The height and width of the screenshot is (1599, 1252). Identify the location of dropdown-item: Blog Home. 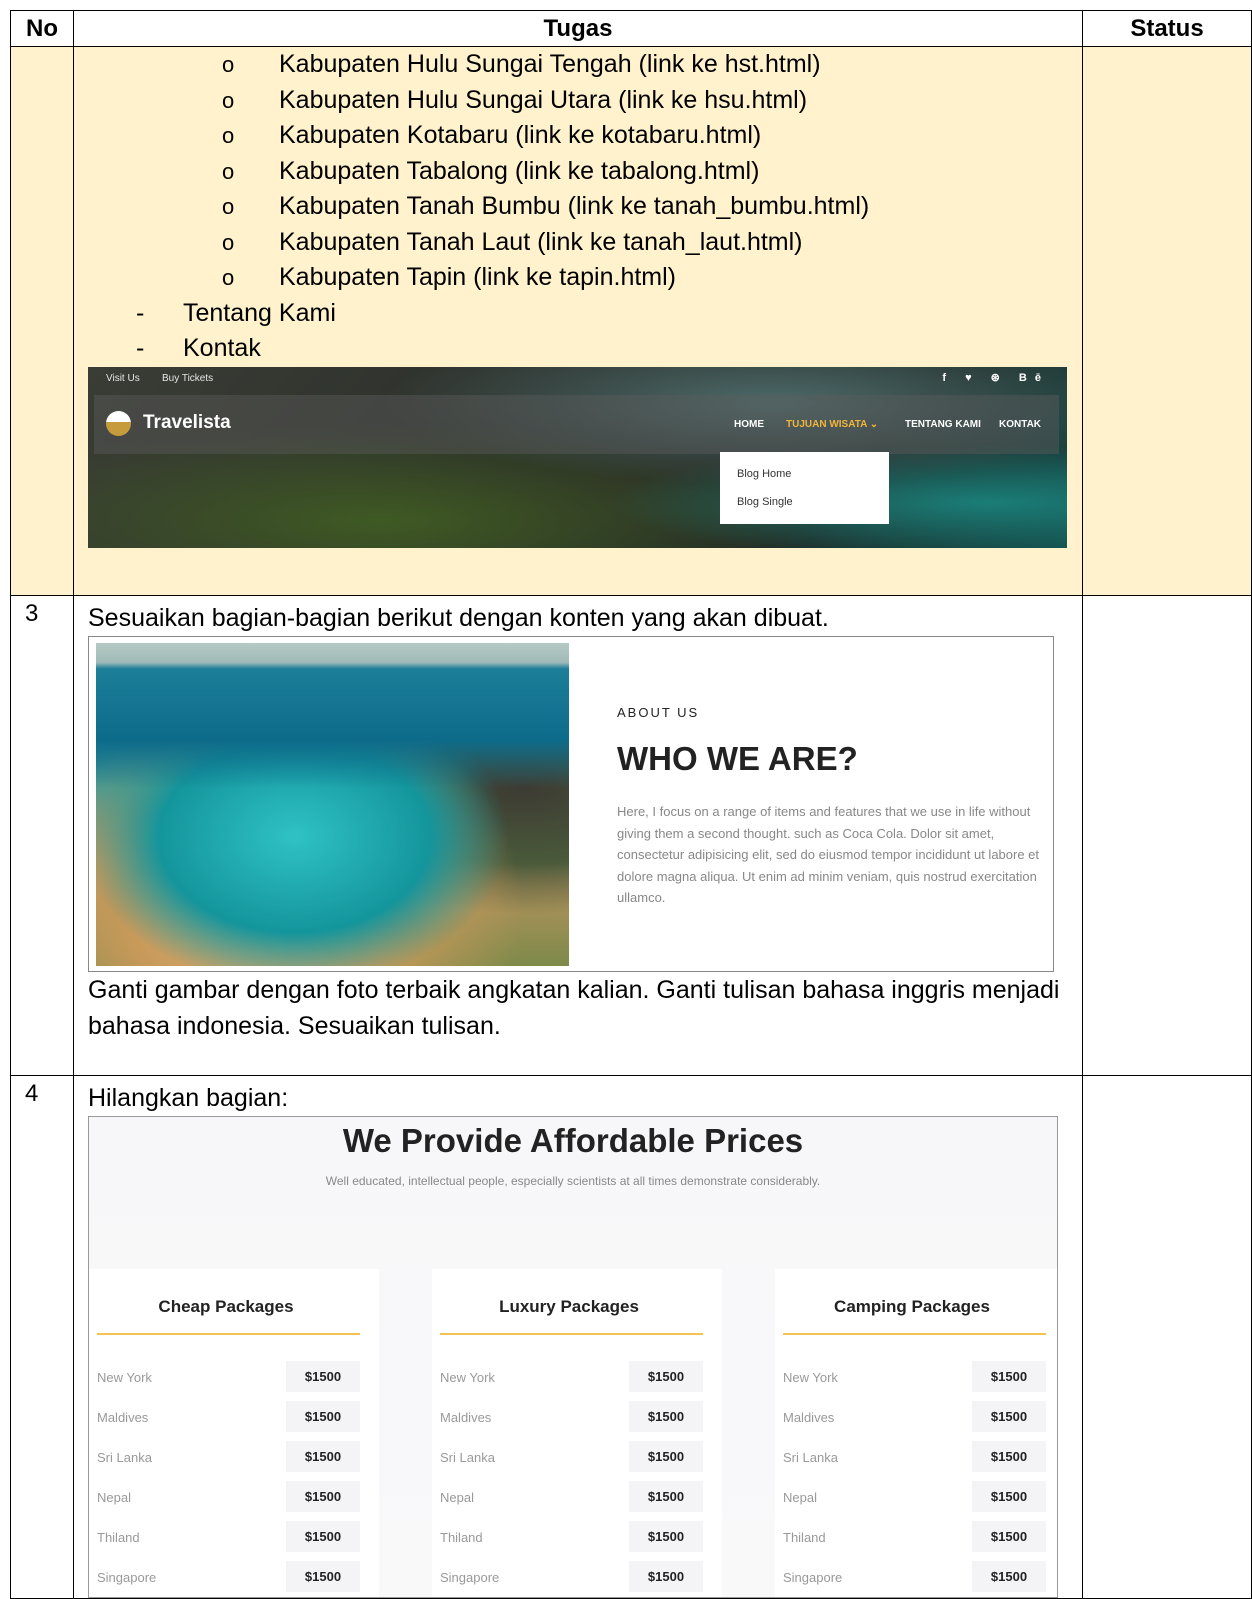
(764, 474).